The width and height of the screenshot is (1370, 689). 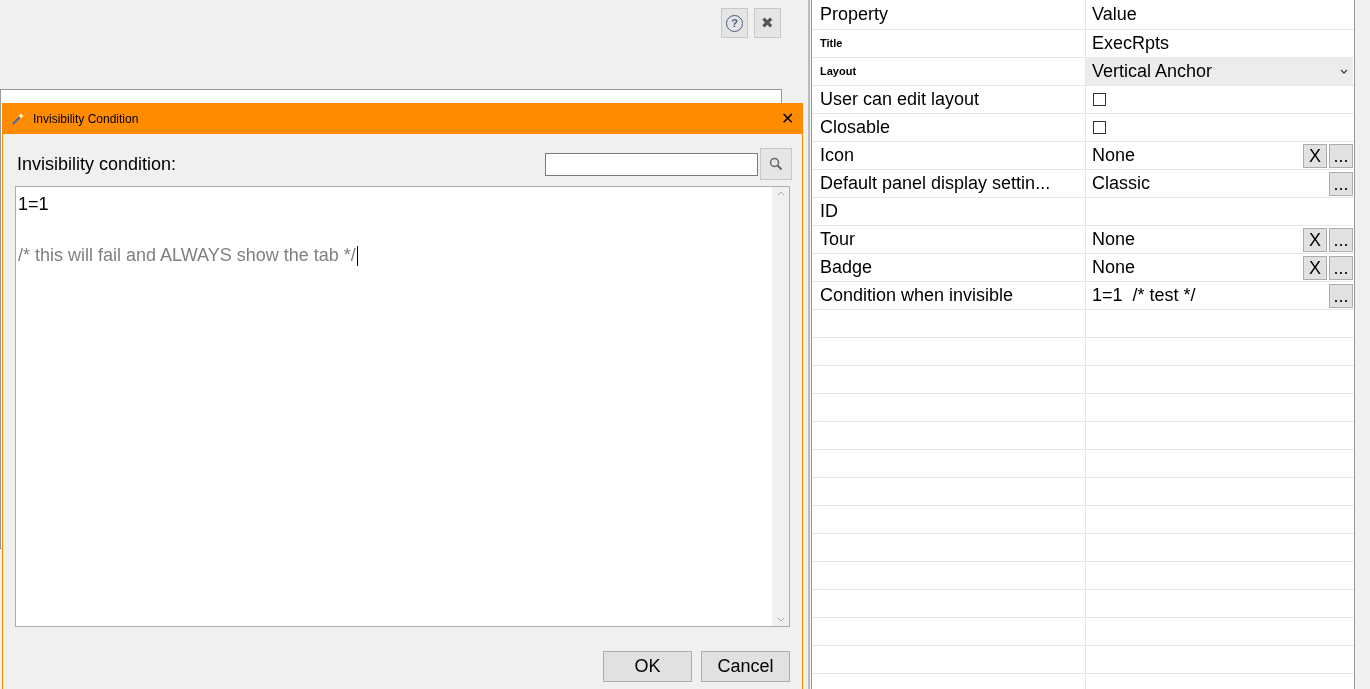 I want to click on search-field, so click(x=651, y=164).